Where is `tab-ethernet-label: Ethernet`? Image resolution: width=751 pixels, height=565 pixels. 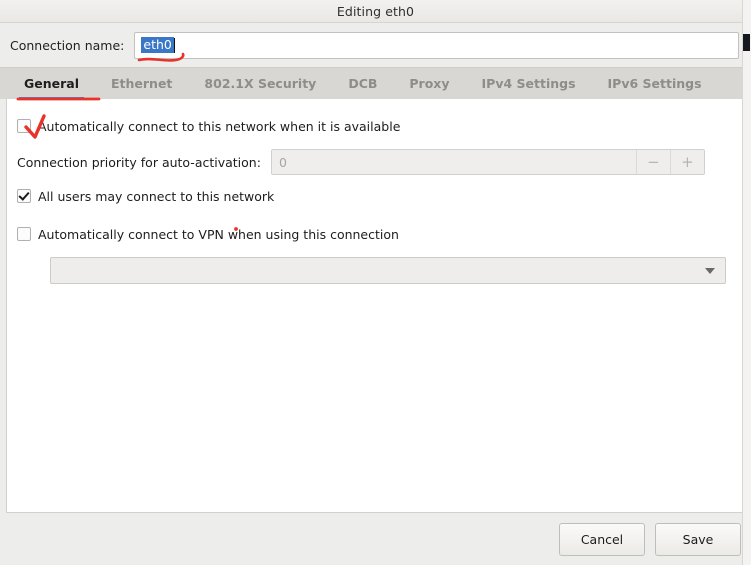 tab-ethernet-label: Ethernet is located at coordinates (142, 83).